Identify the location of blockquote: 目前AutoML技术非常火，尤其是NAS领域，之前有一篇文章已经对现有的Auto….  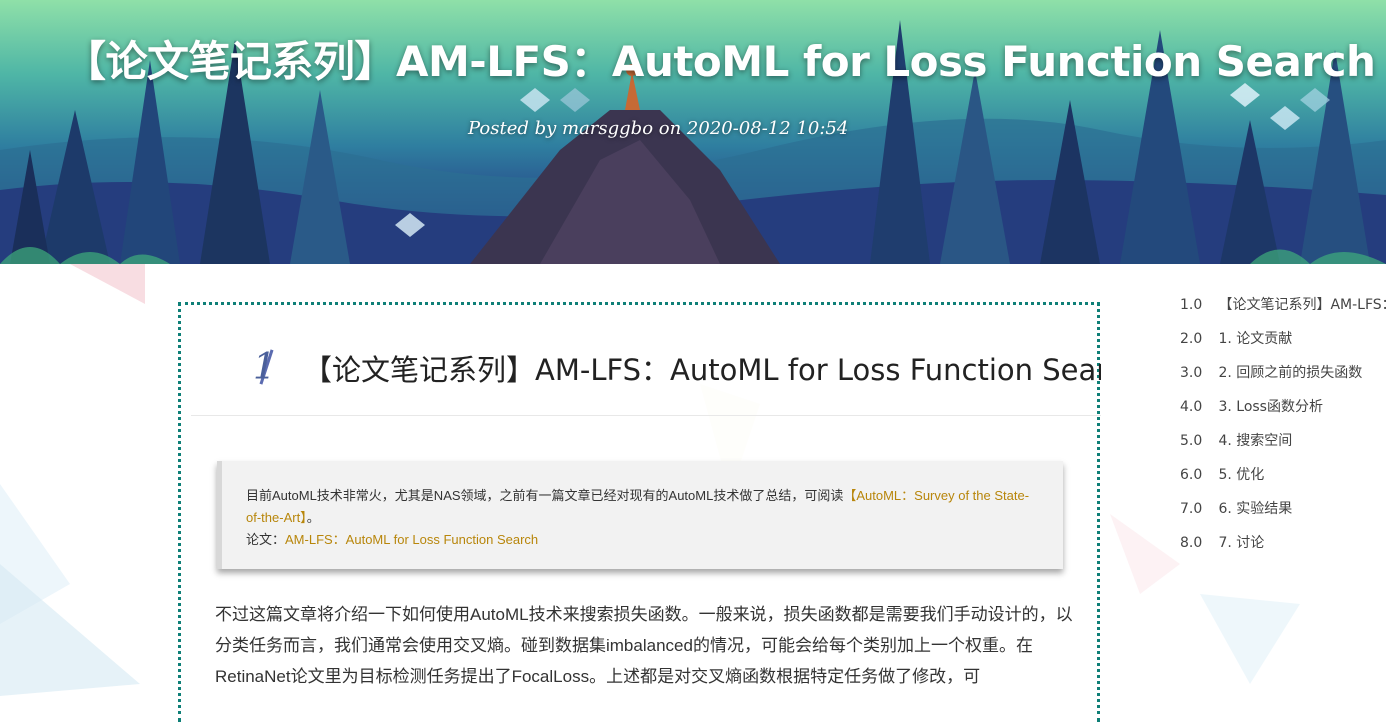
(640, 515).